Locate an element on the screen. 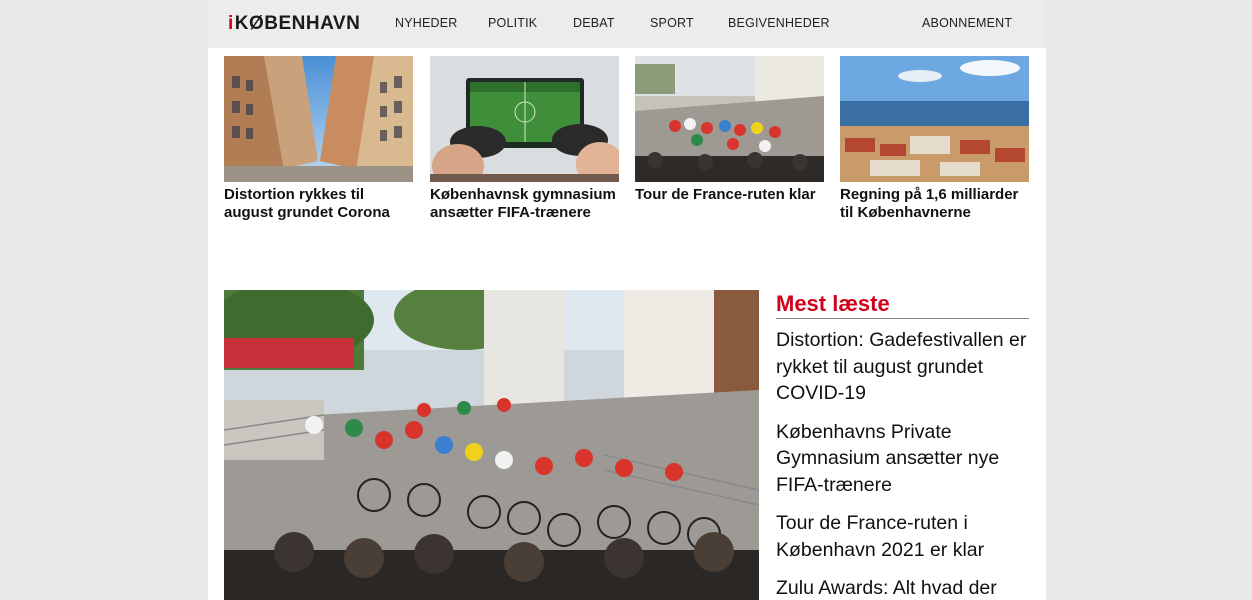 Image resolution: width=1252 pixels, height=600 pixels. nav-item-begivenheder: BEGIVENHEDER is located at coordinates (779, 23).